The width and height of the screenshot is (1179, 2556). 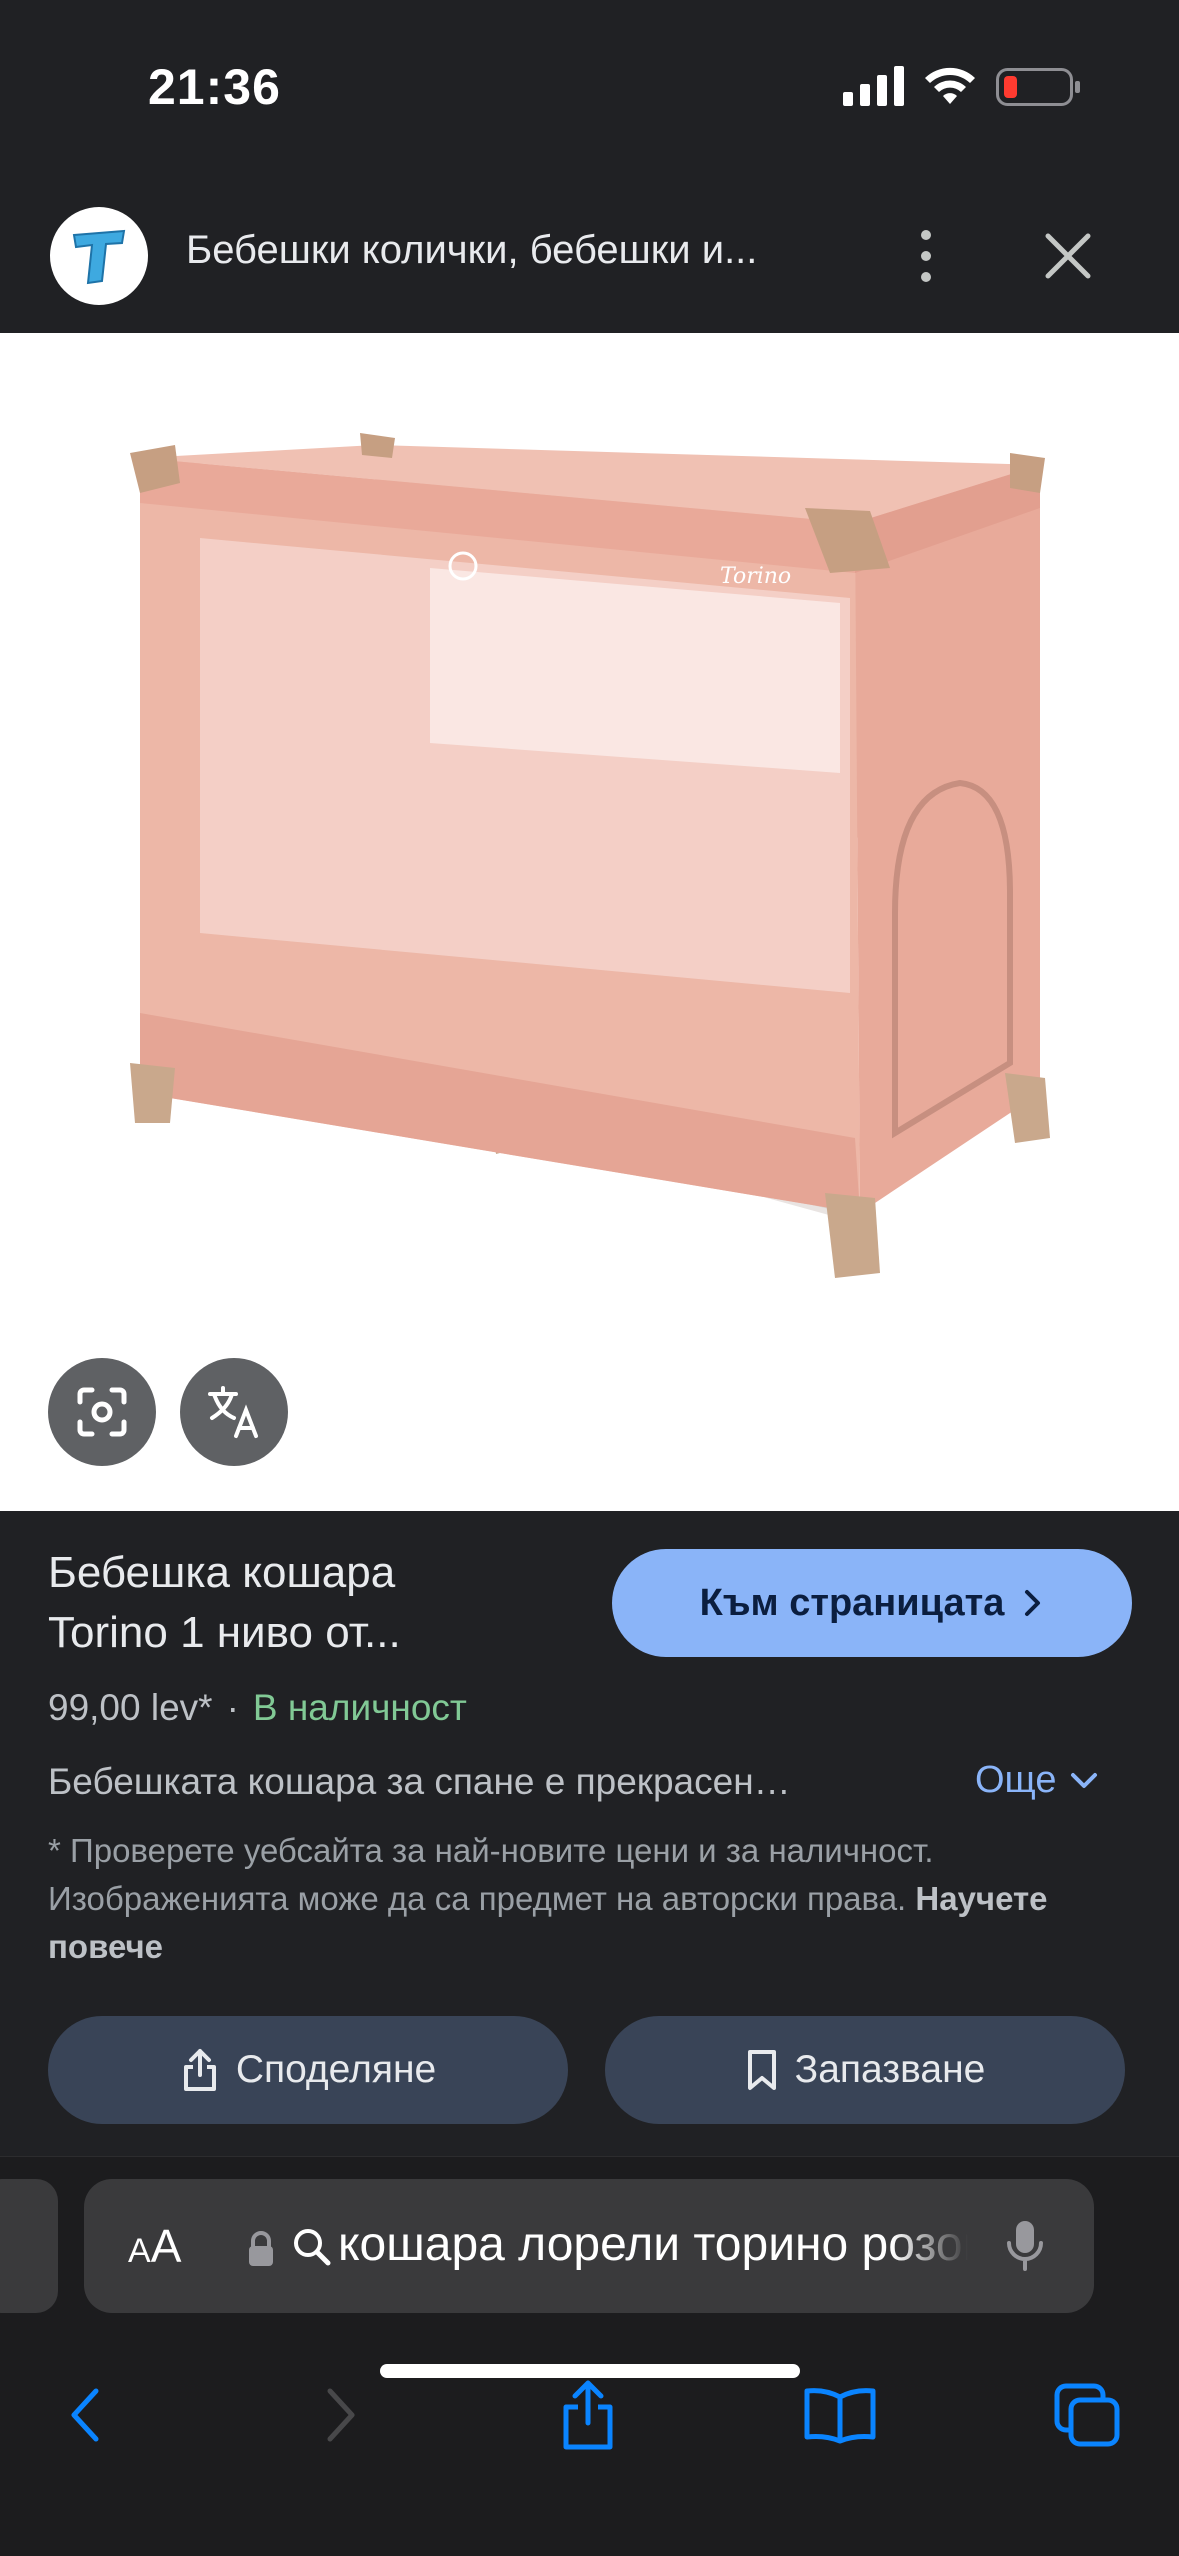 I want to click on tabs-icon, so click(x=1087, y=2415).